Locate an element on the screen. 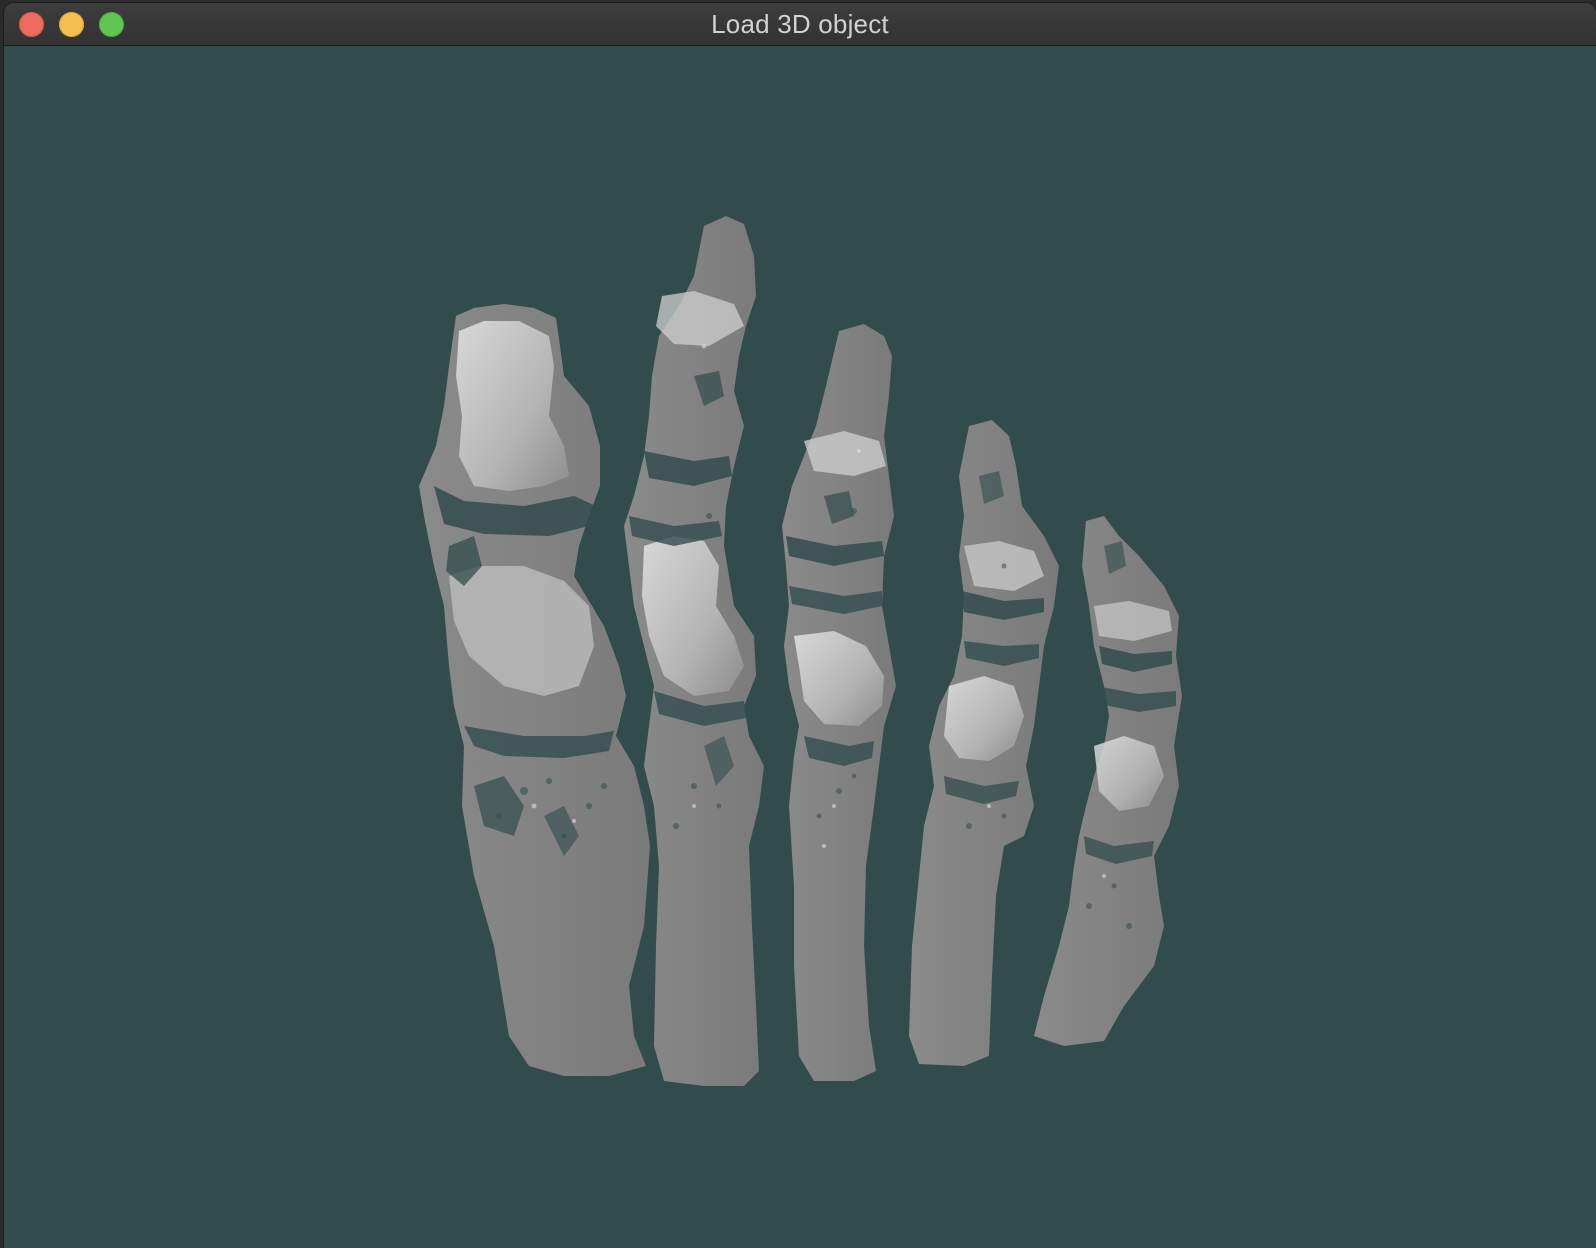 This screenshot has width=1596, height=1248. window-title: Load 3D object is located at coordinates (800, 24).